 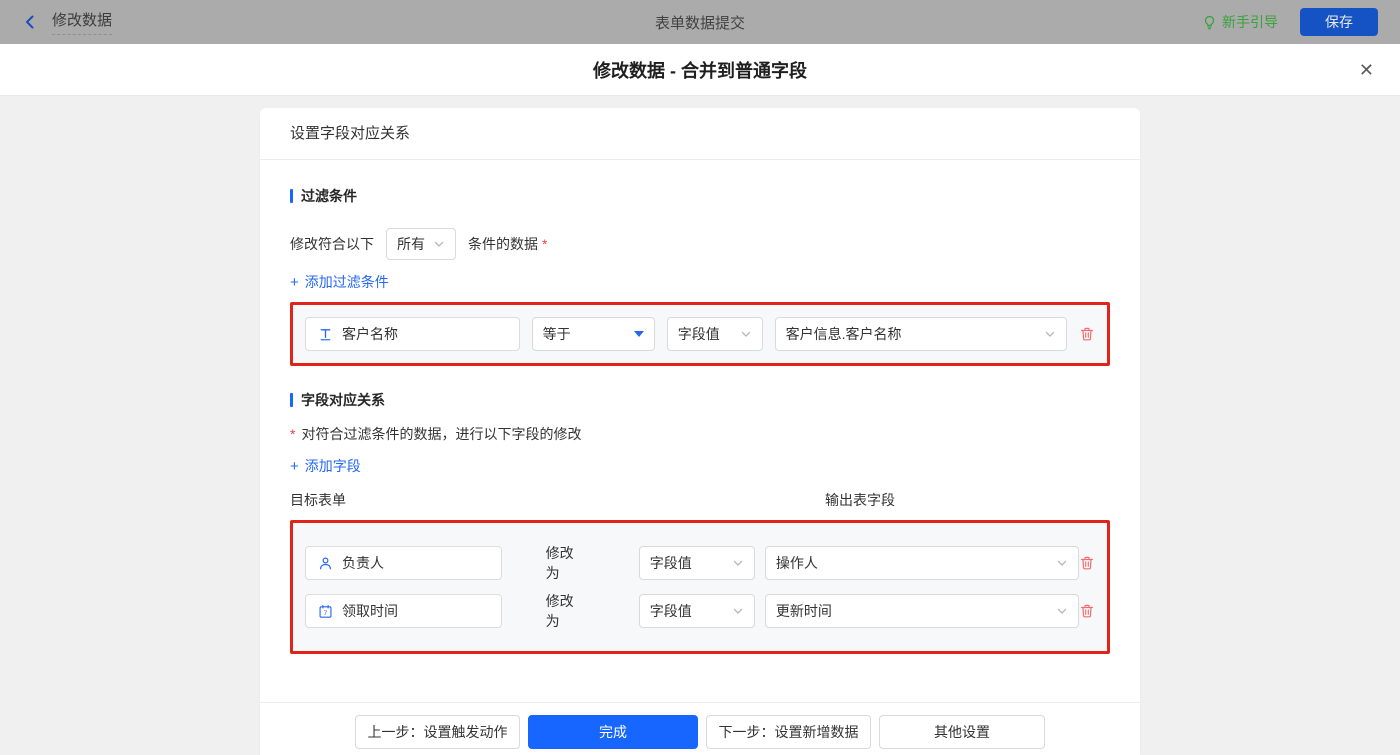 What do you see at coordinates (363, 563) in the screenshot?
I see `target-field-value: 负责人` at bounding box center [363, 563].